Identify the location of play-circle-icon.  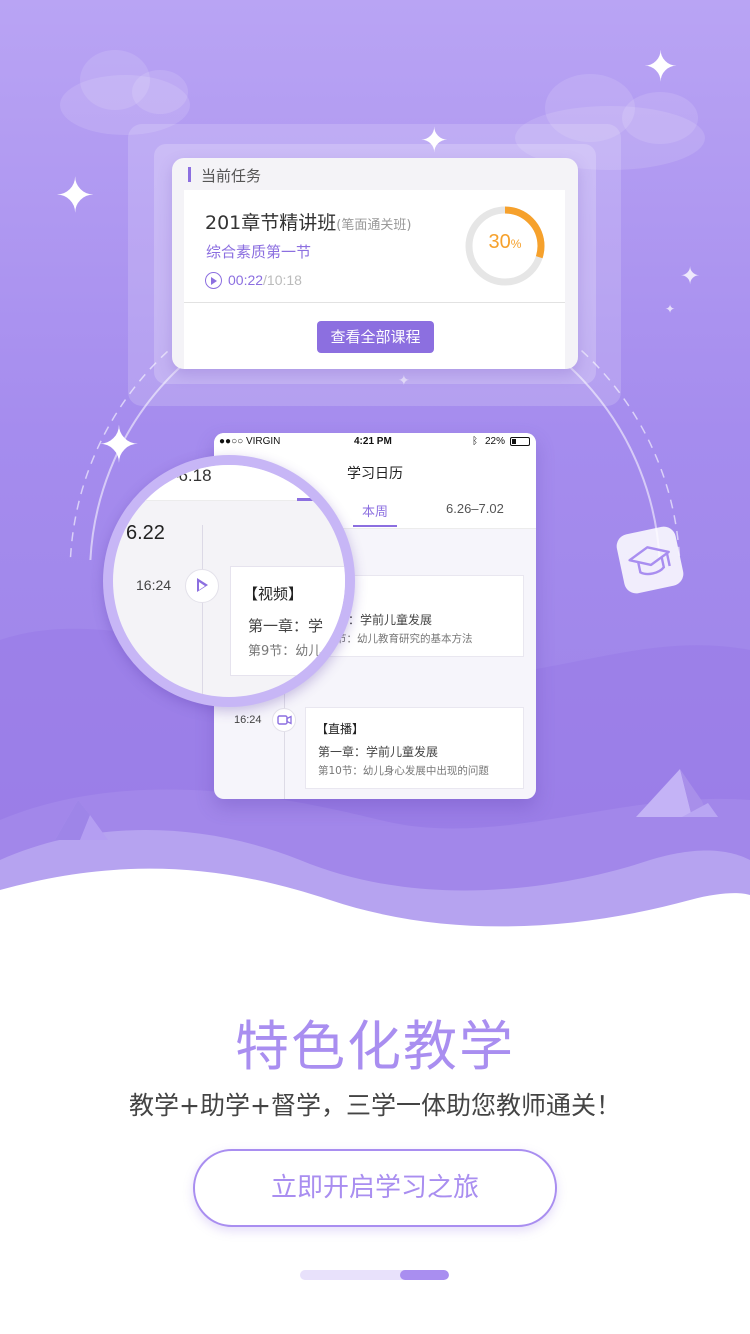
(213, 280).